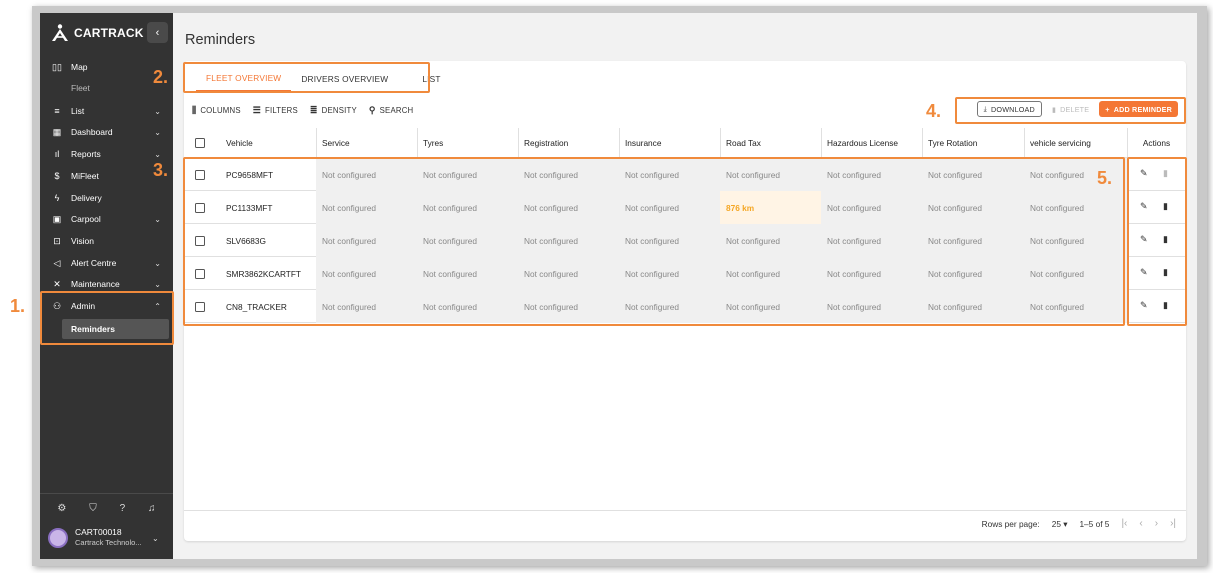 Image resolution: width=1213 pixels, height=573 pixels. Describe the element at coordinates (1124, 523) in the screenshot. I see `first-page-icon: |‹` at that location.